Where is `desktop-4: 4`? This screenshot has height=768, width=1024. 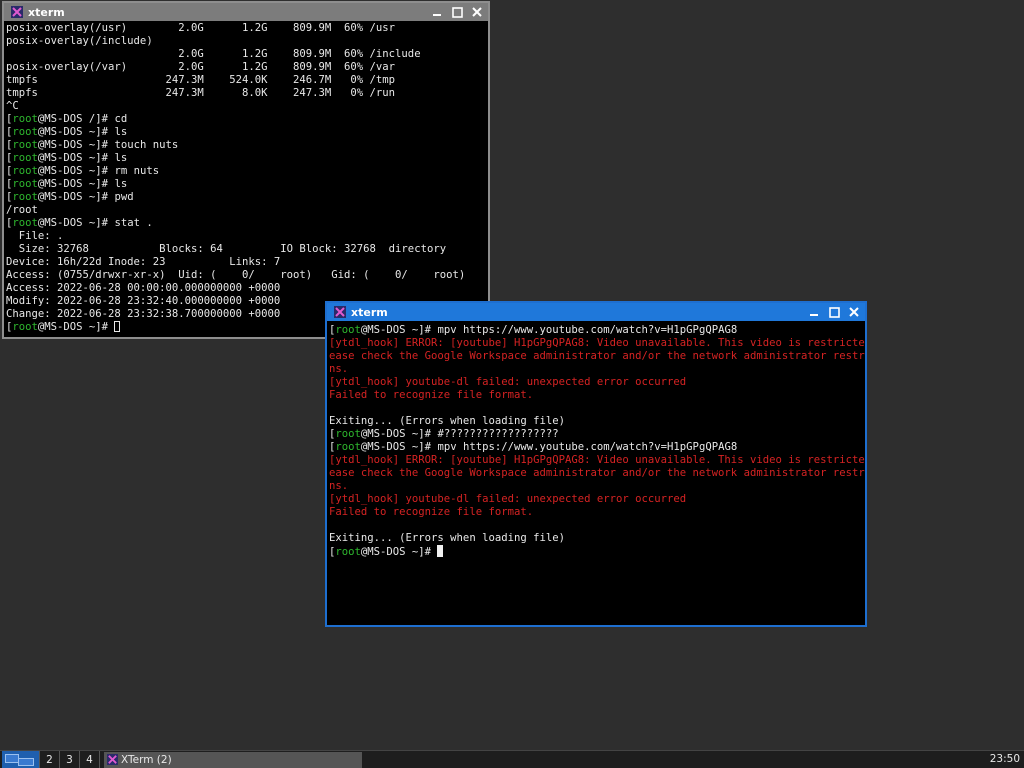
desktop-4: 4 is located at coordinates (90, 759).